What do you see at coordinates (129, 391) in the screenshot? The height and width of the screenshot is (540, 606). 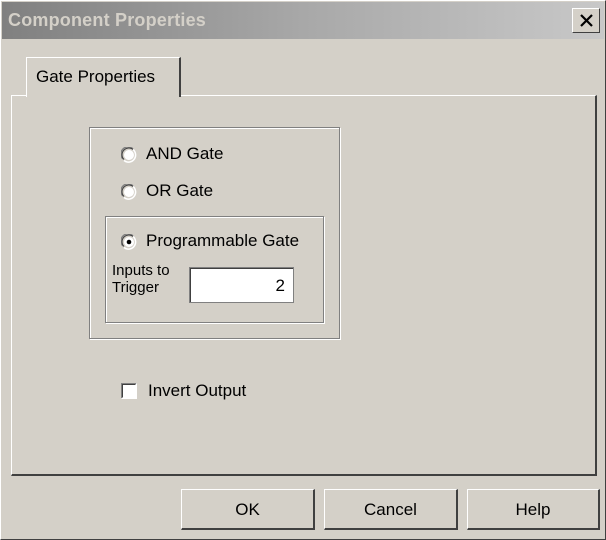 I see `invert-output-checkbox` at bounding box center [129, 391].